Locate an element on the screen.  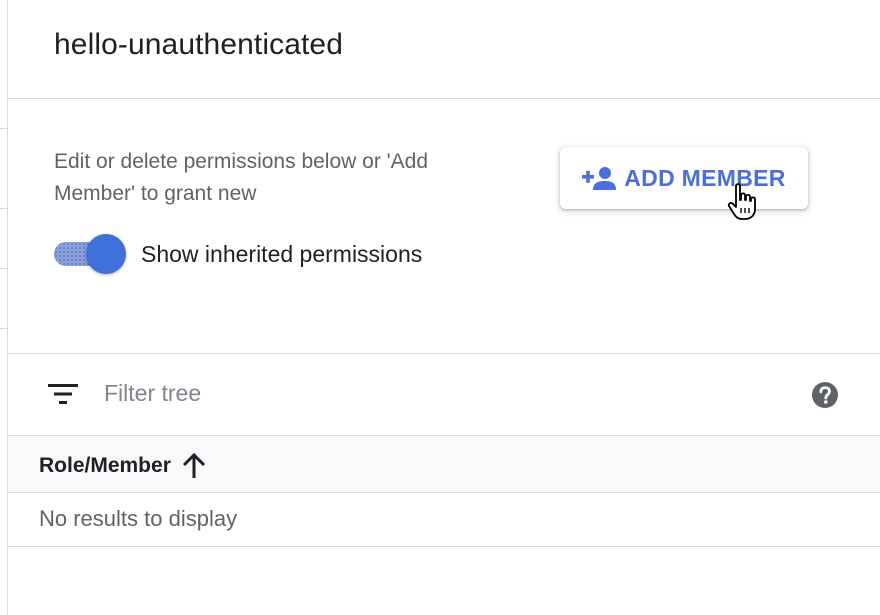
panel-title: hello-unauthenticated is located at coordinates (198, 44).